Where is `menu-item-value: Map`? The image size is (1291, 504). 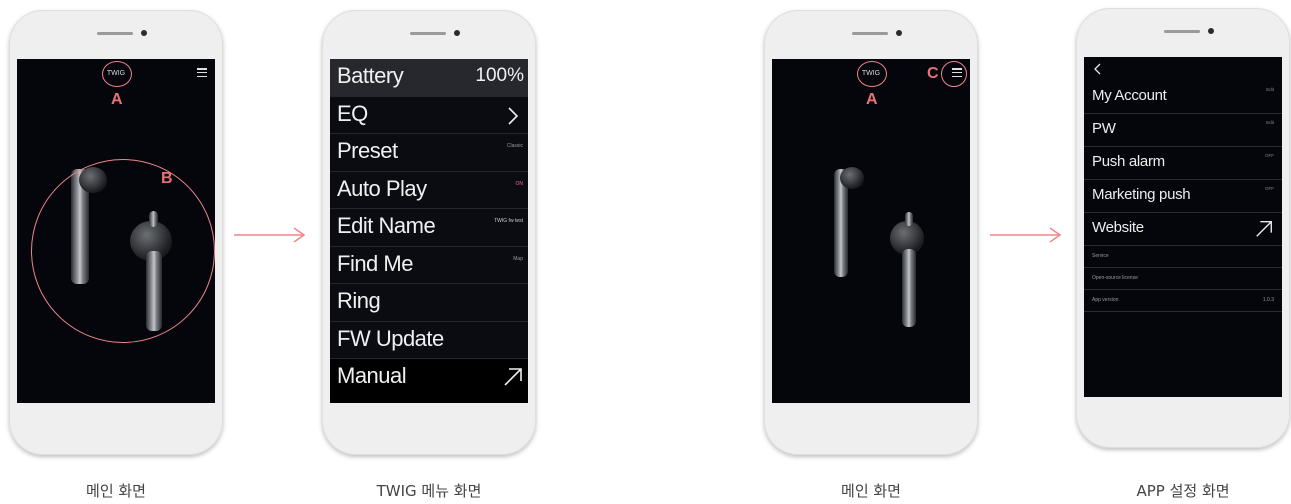
menu-item-value: Map is located at coordinates (518, 258).